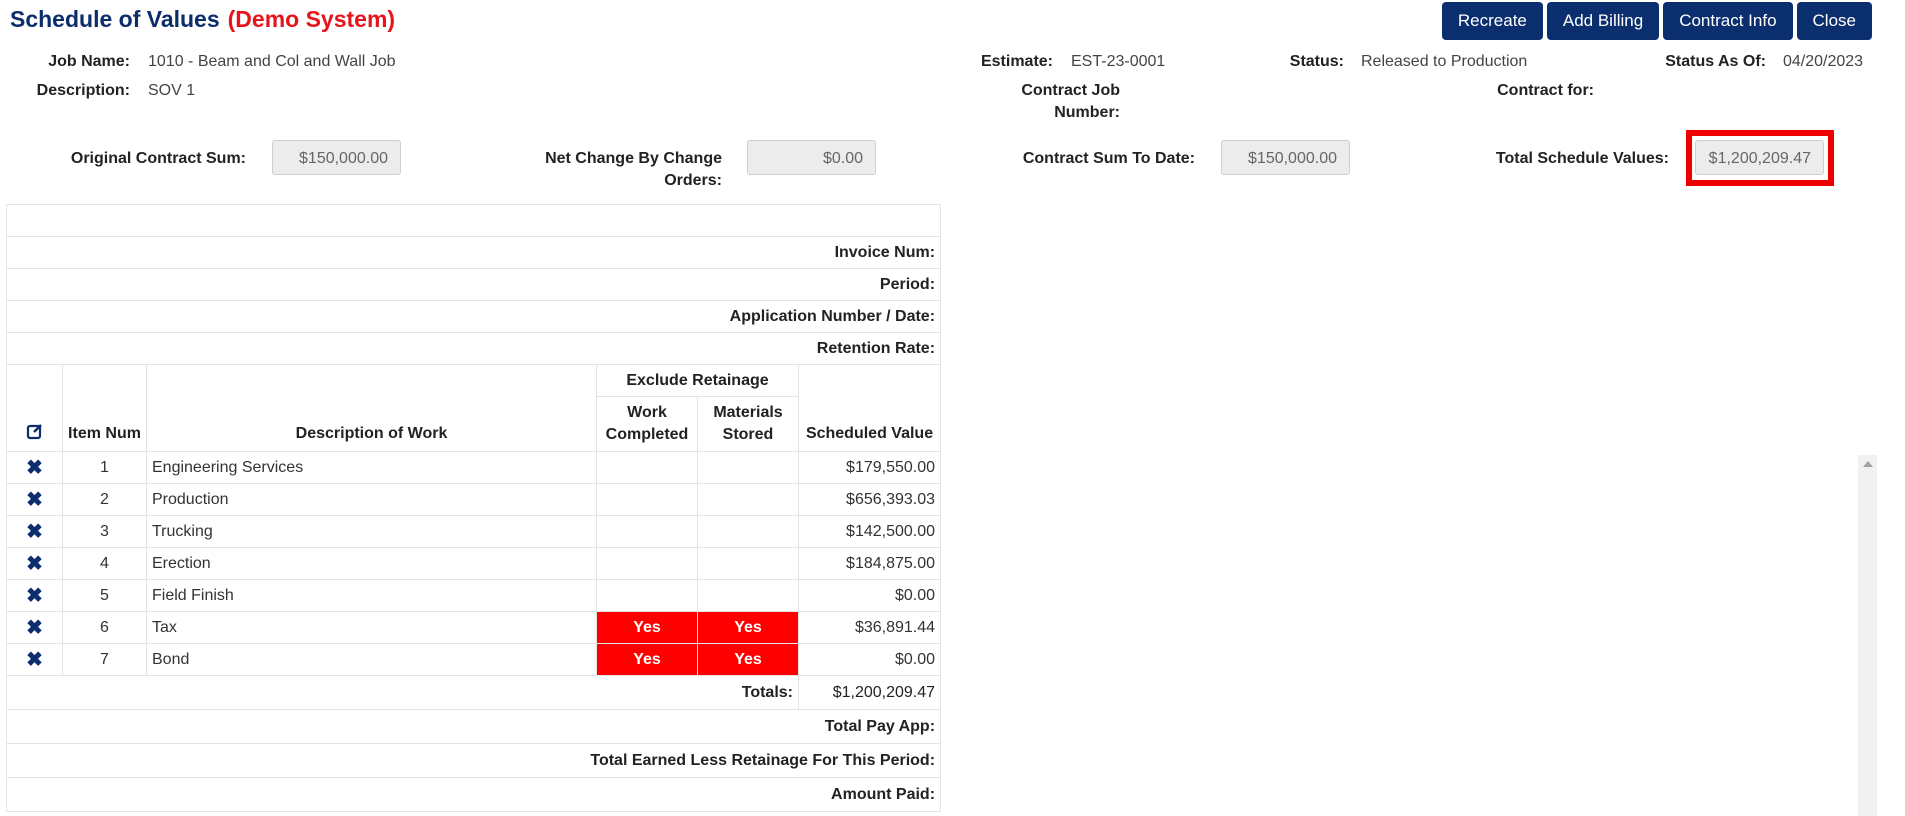 This screenshot has height=816, width=1905. Describe the element at coordinates (811, 157) in the screenshot. I see `net-change-field: $0.00` at that location.